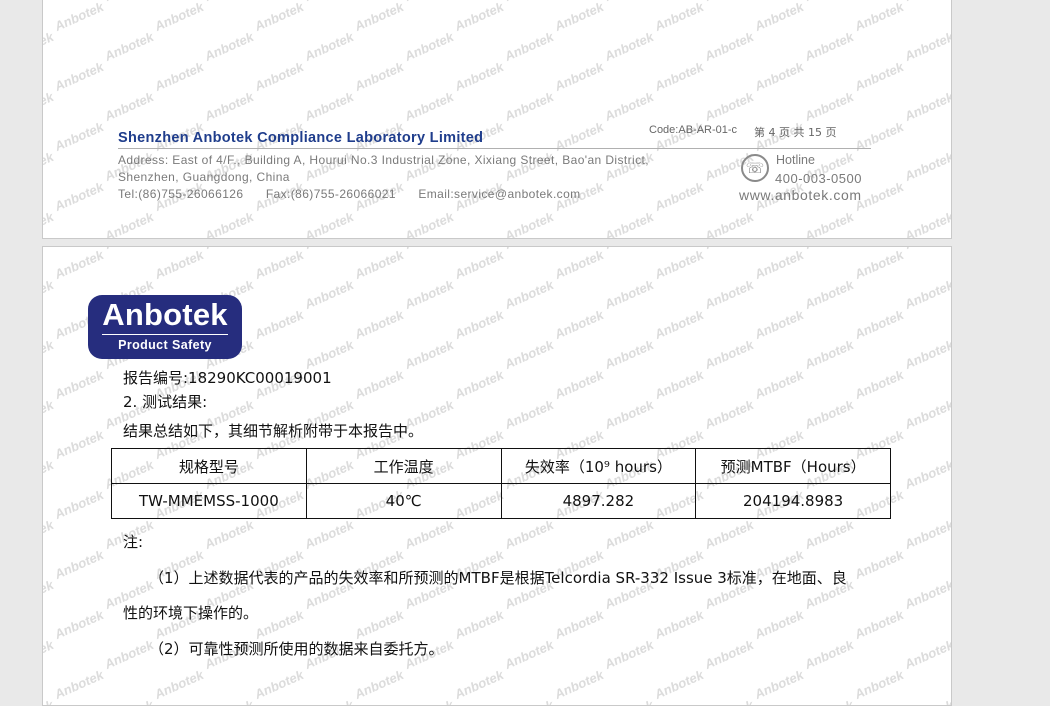  Describe the element at coordinates (818, 178) in the screenshot. I see `hotline-number: 400-003-0500` at that location.